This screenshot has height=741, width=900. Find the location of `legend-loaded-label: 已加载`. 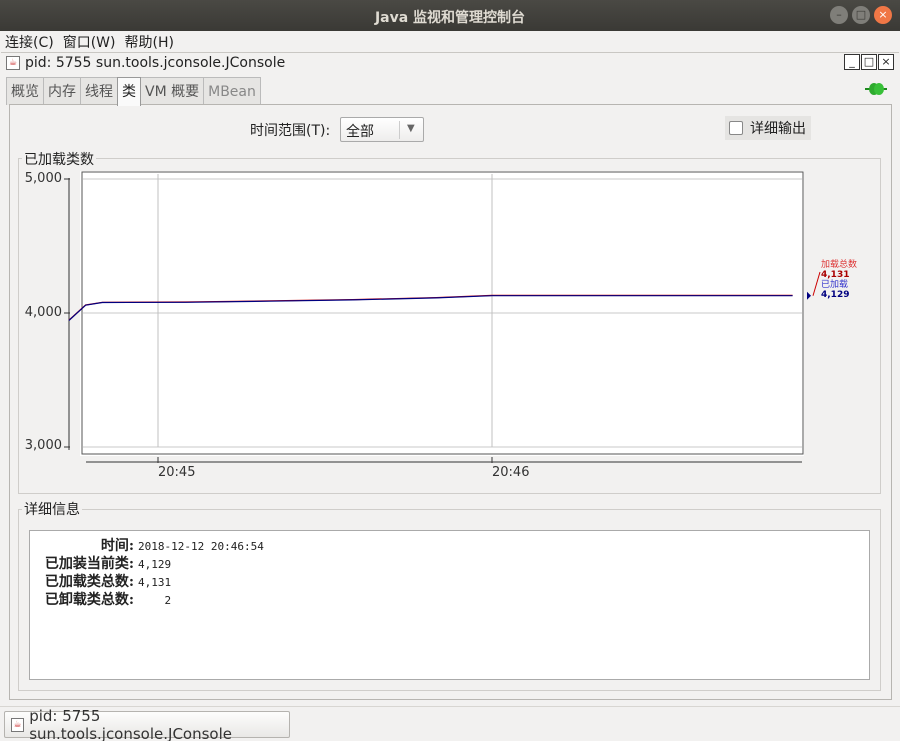

legend-loaded-label: 已加载 is located at coordinates (835, 285).